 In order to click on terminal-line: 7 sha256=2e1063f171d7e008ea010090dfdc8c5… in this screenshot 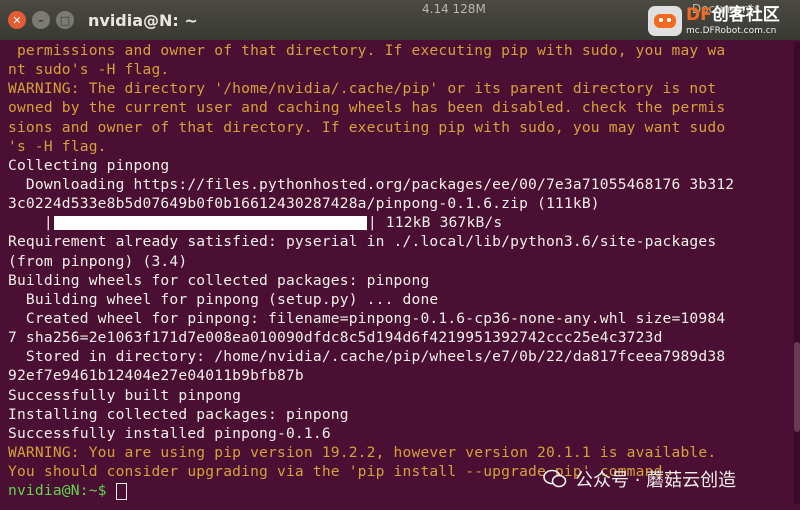, I will do `click(335, 338)`.